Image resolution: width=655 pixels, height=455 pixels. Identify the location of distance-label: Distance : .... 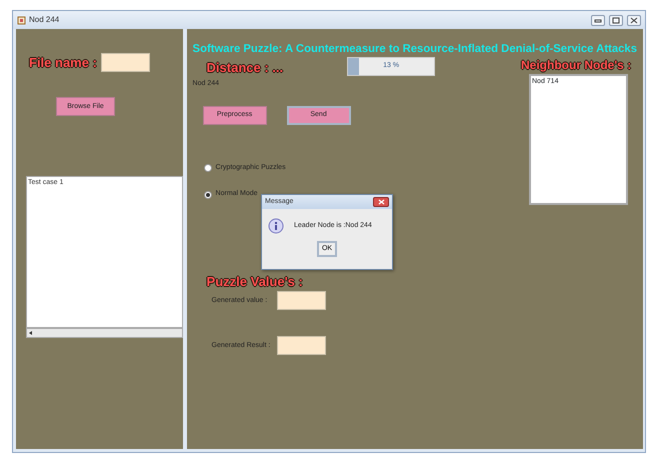
(245, 67).